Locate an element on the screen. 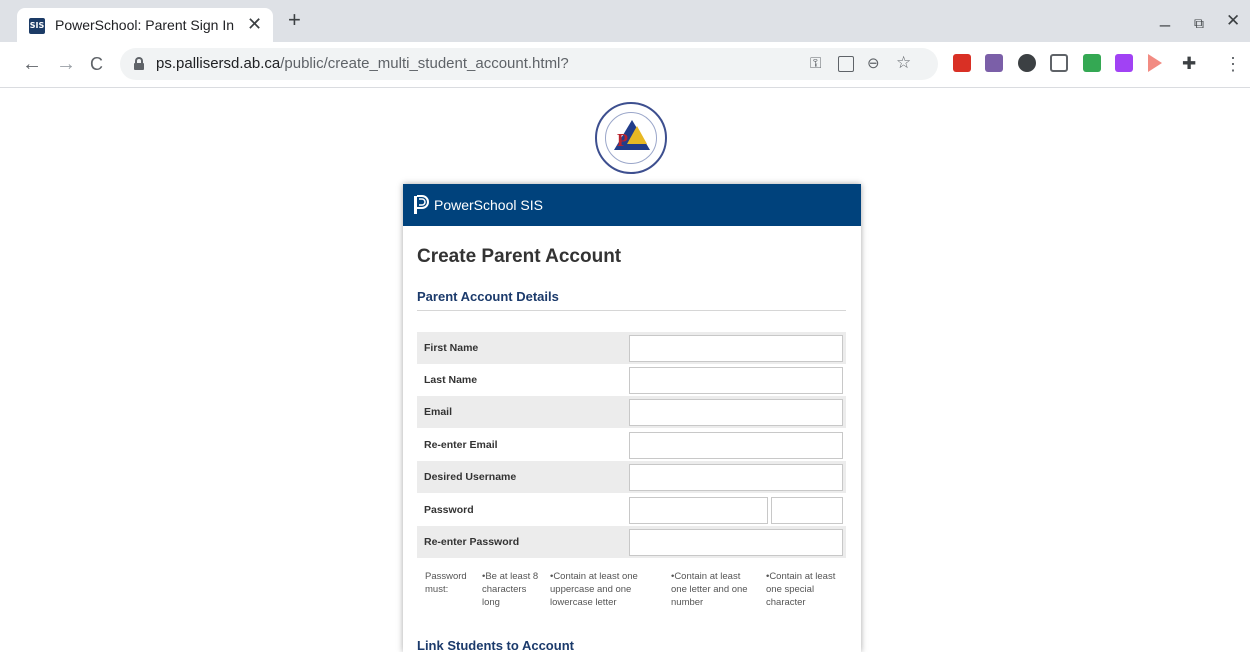  email-input is located at coordinates (736, 412).